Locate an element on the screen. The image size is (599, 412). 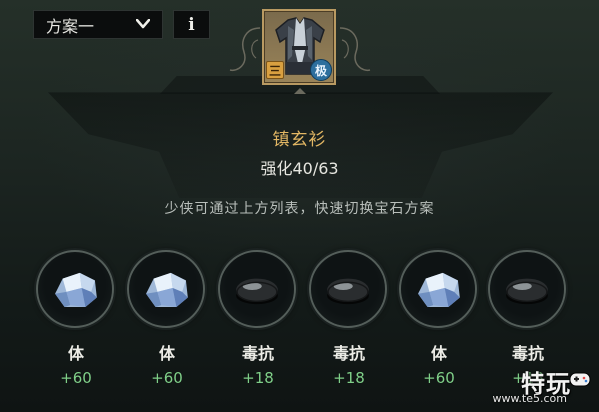
refine-level: 强化40/63 is located at coordinates (299, 167).